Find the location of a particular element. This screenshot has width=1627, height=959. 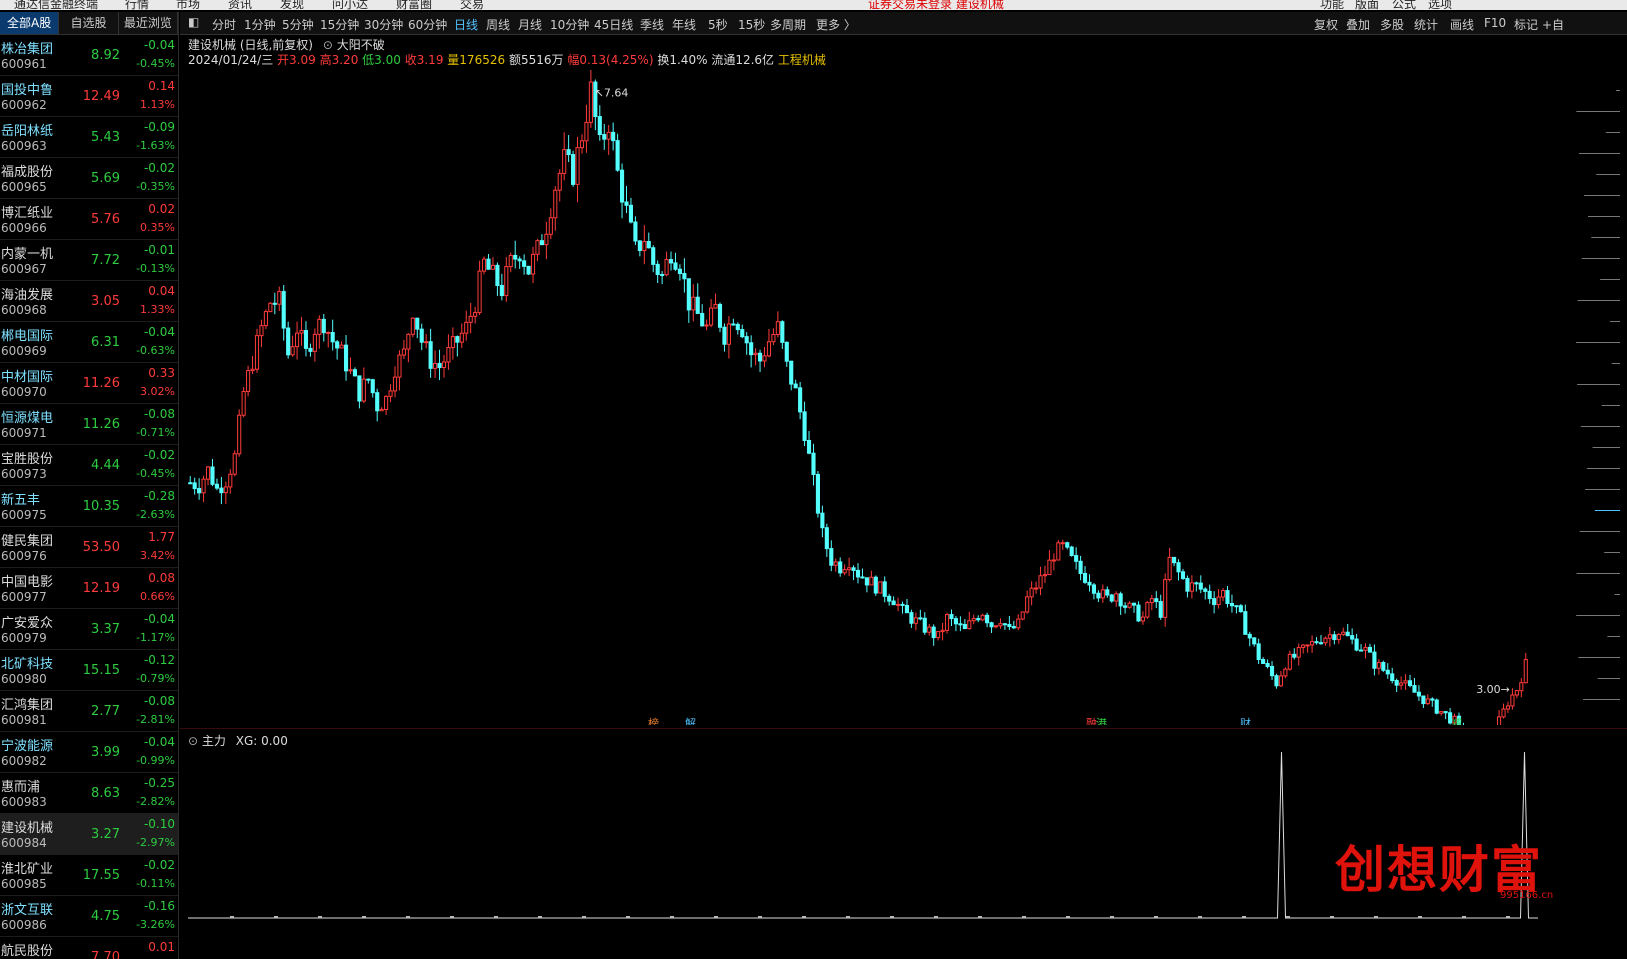

period-button: 60分钟 is located at coordinates (427, 24).